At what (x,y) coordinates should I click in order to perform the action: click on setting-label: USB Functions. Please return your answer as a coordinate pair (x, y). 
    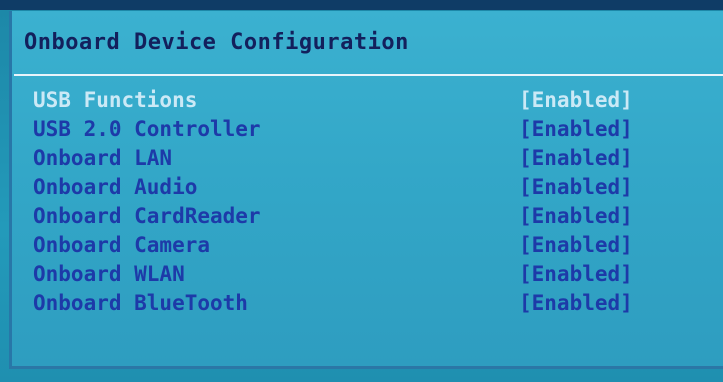
    Looking at the image, I should click on (115, 100).